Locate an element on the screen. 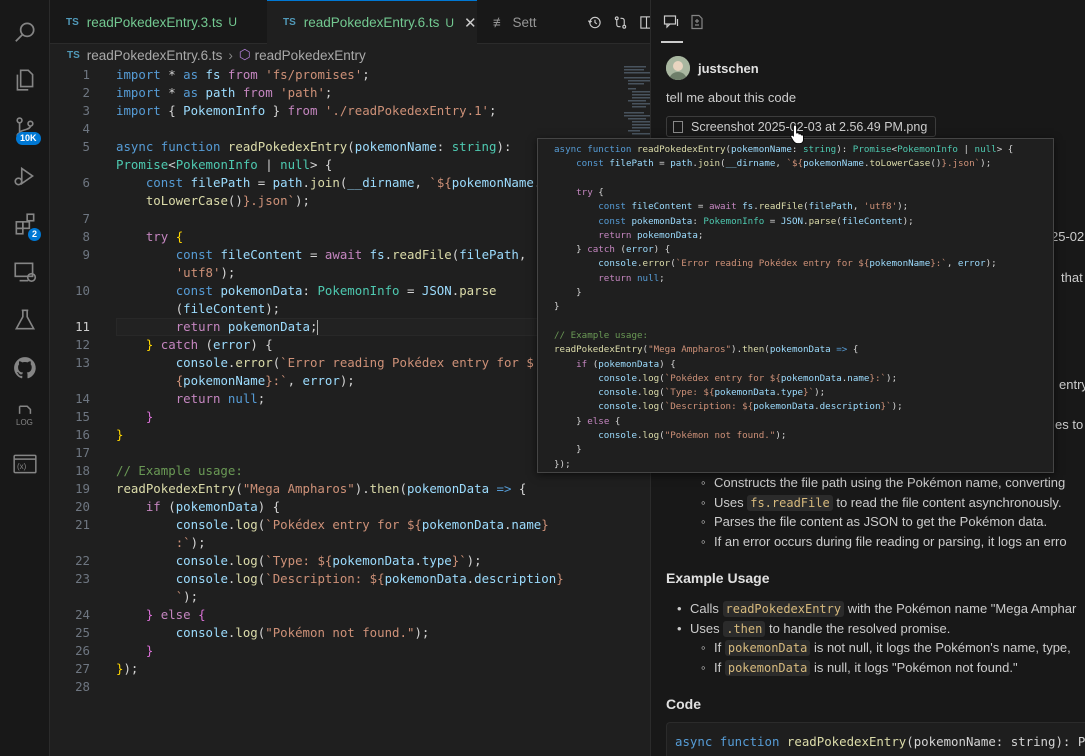  code-token: ( is located at coordinates (403, 488).